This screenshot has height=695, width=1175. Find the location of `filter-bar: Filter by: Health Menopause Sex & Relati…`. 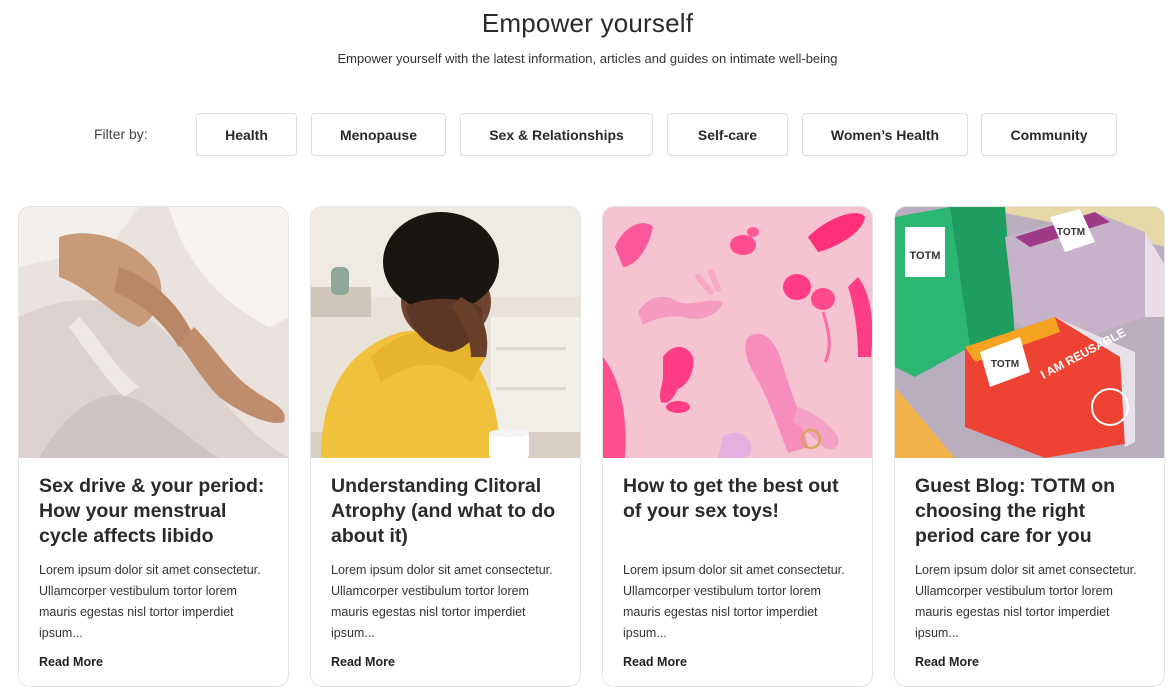

filter-bar: Filter by: Health Menopause Sex & Relati… is located at coordinates (587, 135).